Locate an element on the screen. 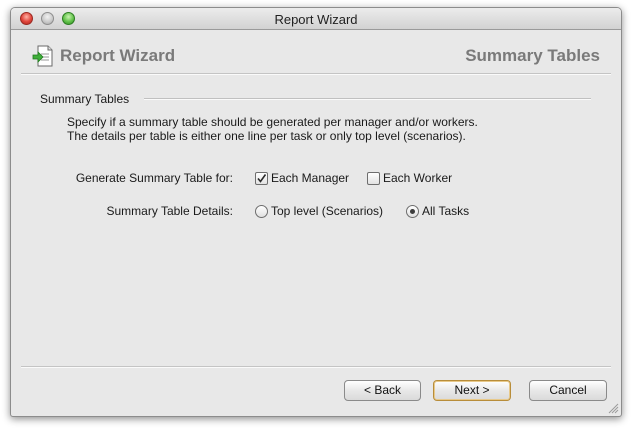 This screenshot has height=429, width=631. checkmark-icon is located at coordinates (262, 178).